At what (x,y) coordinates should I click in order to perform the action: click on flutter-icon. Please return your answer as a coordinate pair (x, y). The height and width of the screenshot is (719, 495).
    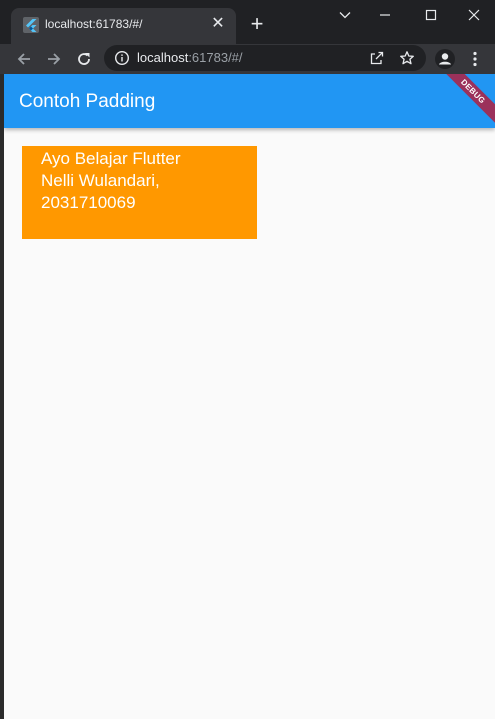
    Looking at the image, I should click on (31, 25).